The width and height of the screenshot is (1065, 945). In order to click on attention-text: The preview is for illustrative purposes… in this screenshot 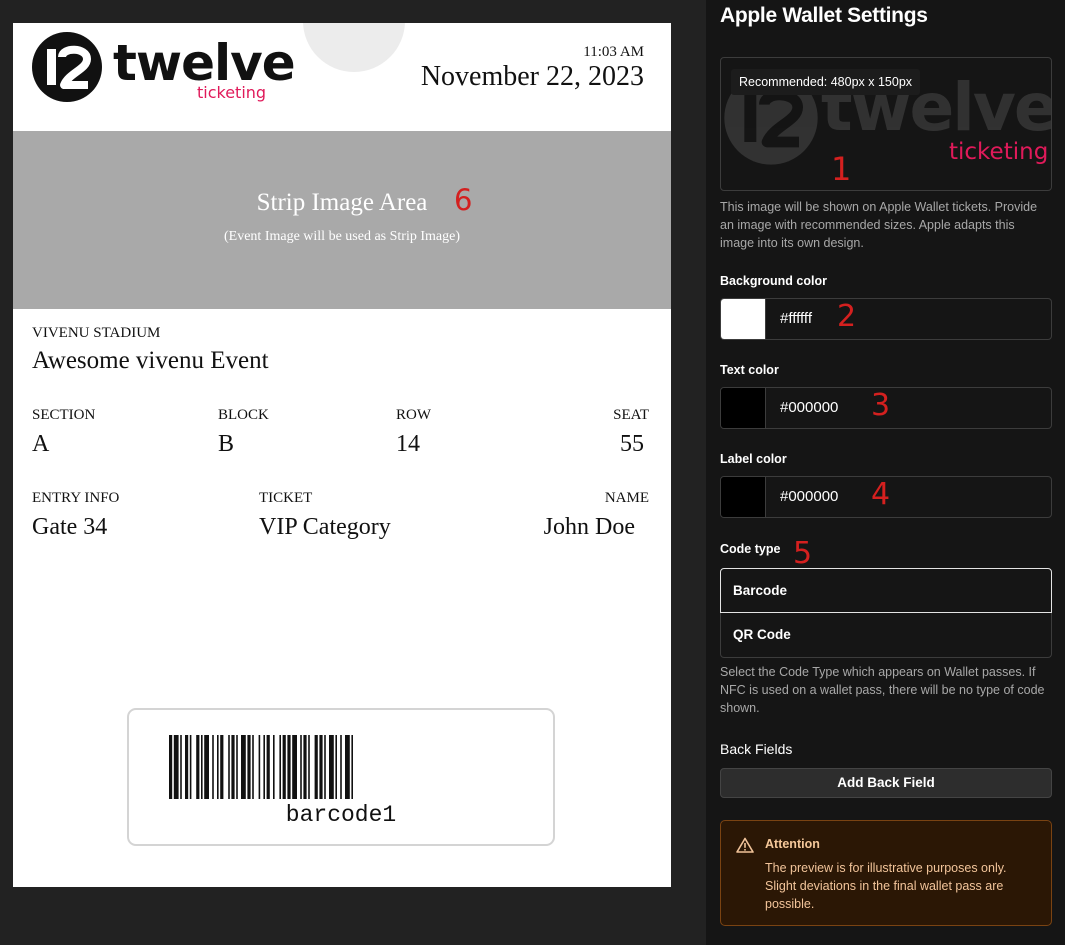, I will do `click(886, 886)`.